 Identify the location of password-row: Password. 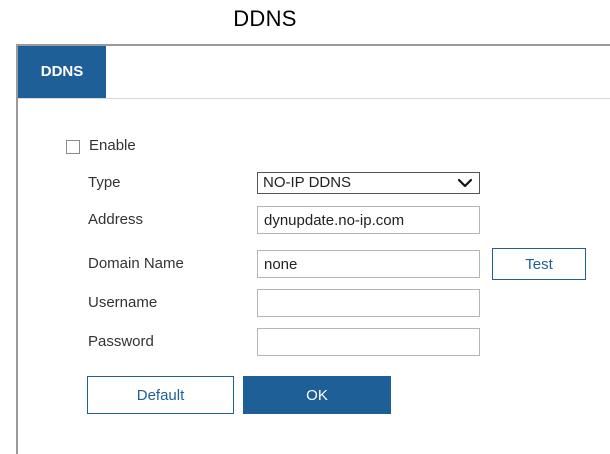
(314, 342).